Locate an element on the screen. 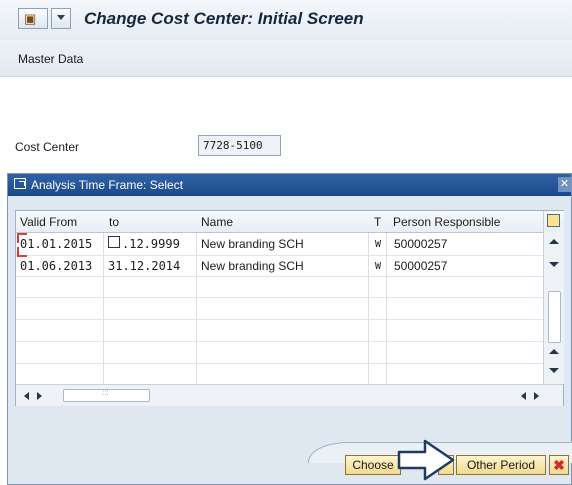 The width and height of the screenshot is (572, 485). table-cell-valid-from: 01.06.2013 is located at coordinates (56, 266).